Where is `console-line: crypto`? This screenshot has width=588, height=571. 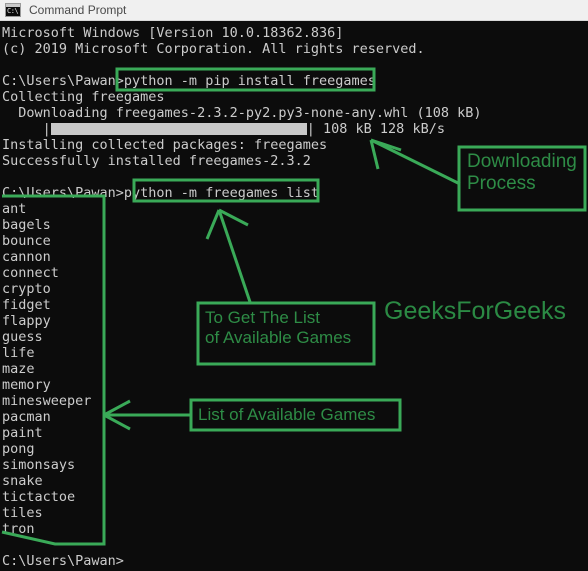 console-line: crypto is located at coordinates (26, 289).